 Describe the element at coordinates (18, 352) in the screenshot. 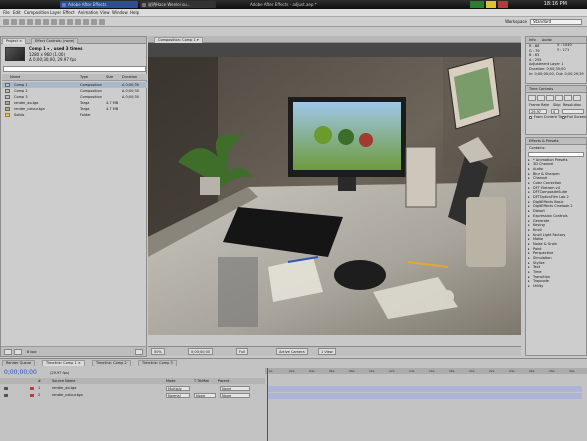

I see `new-folder-icon` at that location.